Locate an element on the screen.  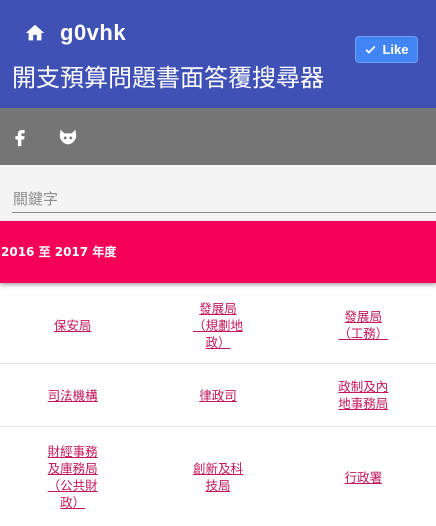
department-link: 保安局 is located at coordinates (73, 325).